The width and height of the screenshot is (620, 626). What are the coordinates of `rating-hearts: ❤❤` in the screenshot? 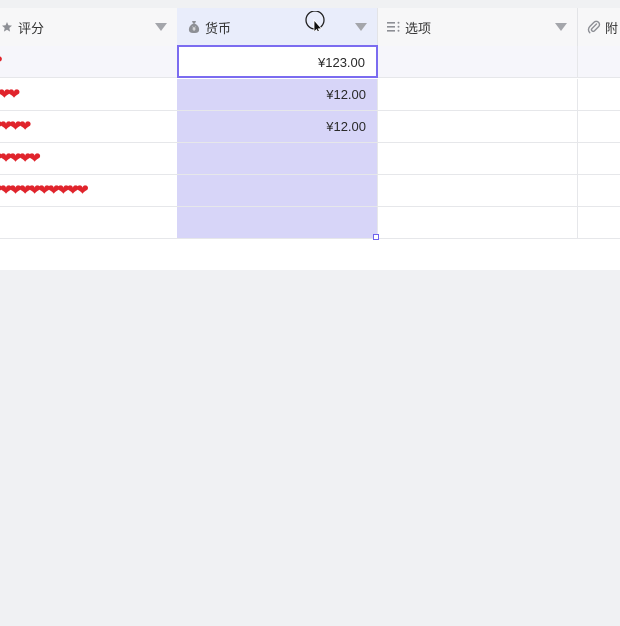 It's located at (10, 94).